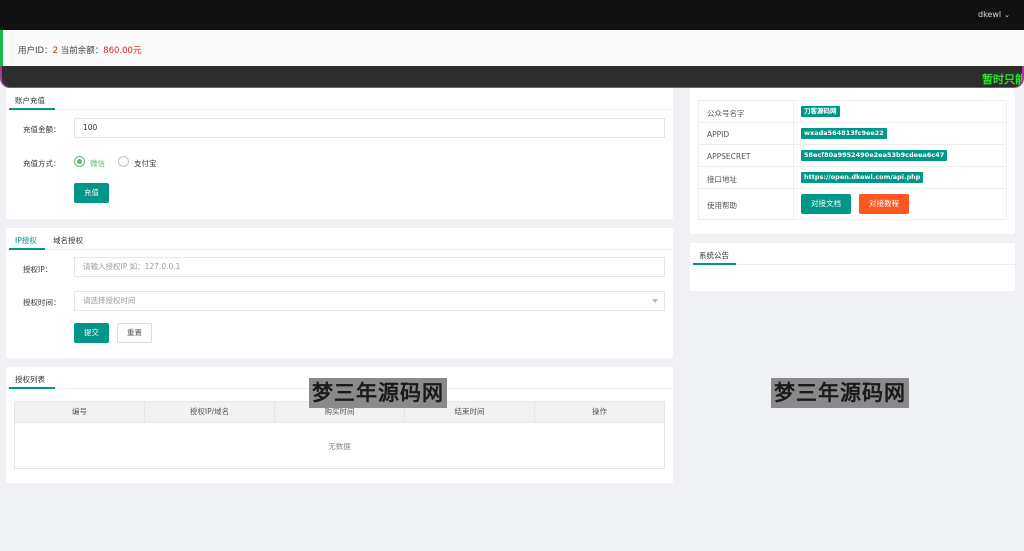  I want to click on info-key: 接口地址, so click(722, 179).